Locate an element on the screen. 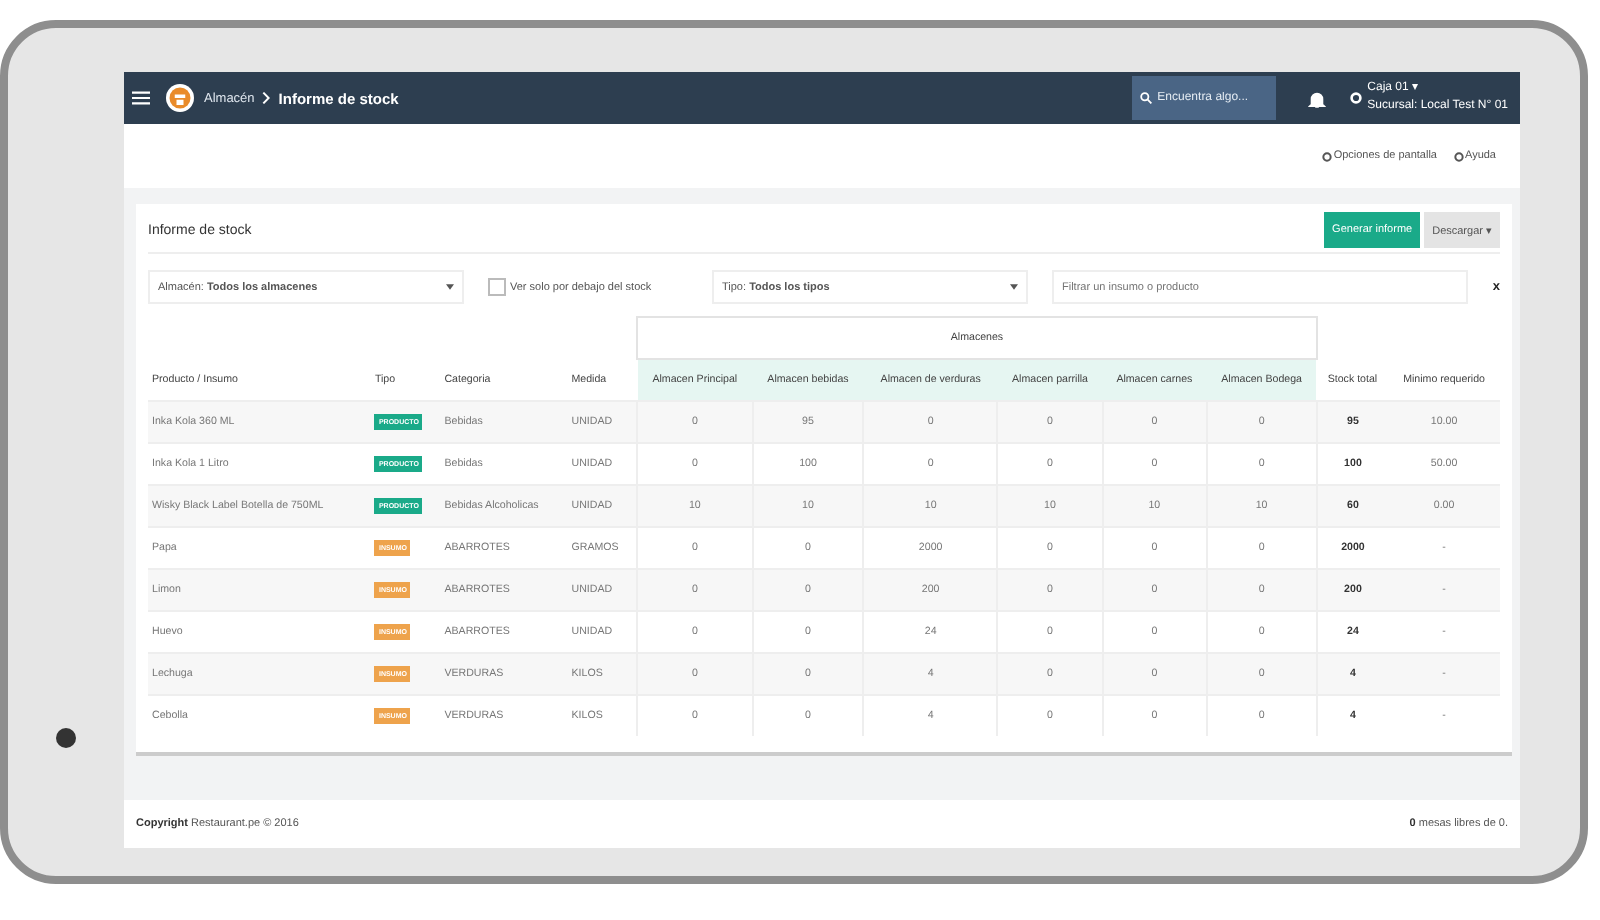 The image size is (1600, 920). status-icon is located at coordinates (1355, 98).